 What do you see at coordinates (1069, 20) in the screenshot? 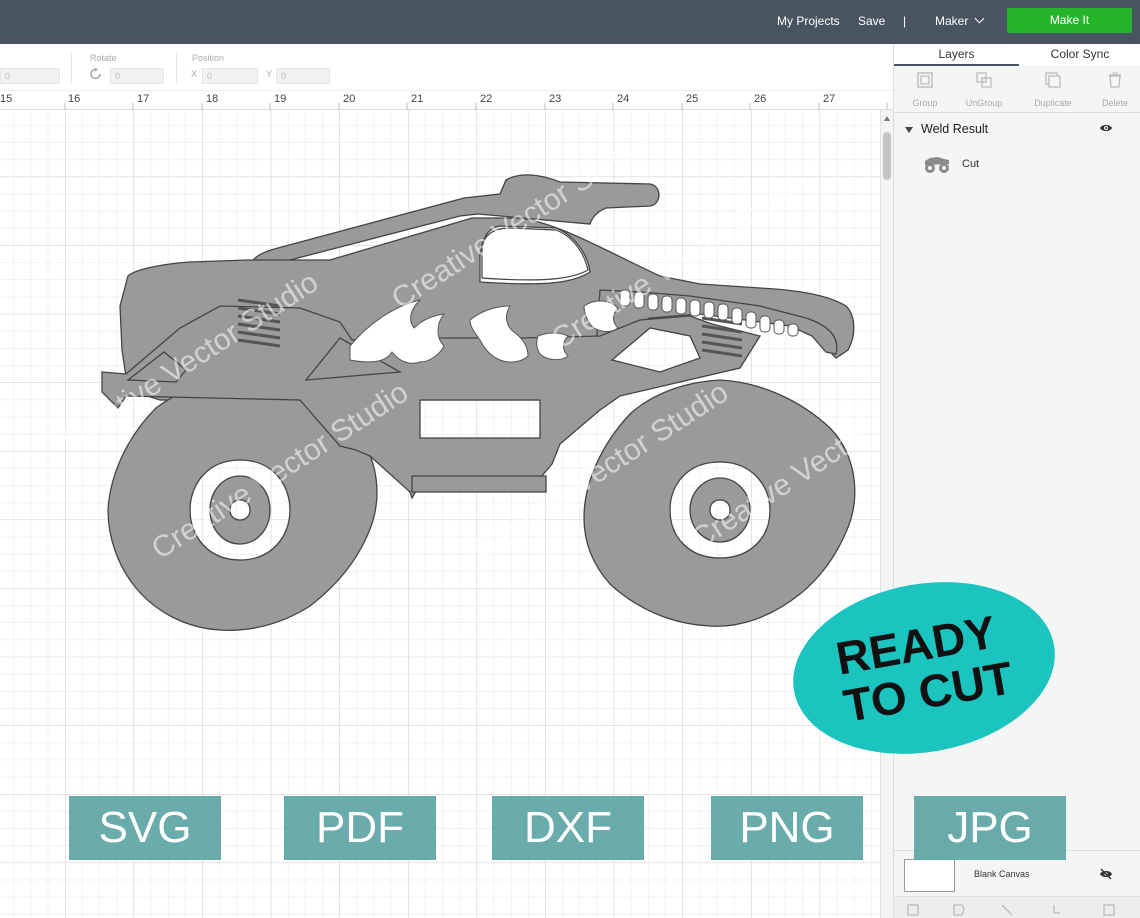
I see `make-it-button: Make It` at bounding box center [1069, 20].